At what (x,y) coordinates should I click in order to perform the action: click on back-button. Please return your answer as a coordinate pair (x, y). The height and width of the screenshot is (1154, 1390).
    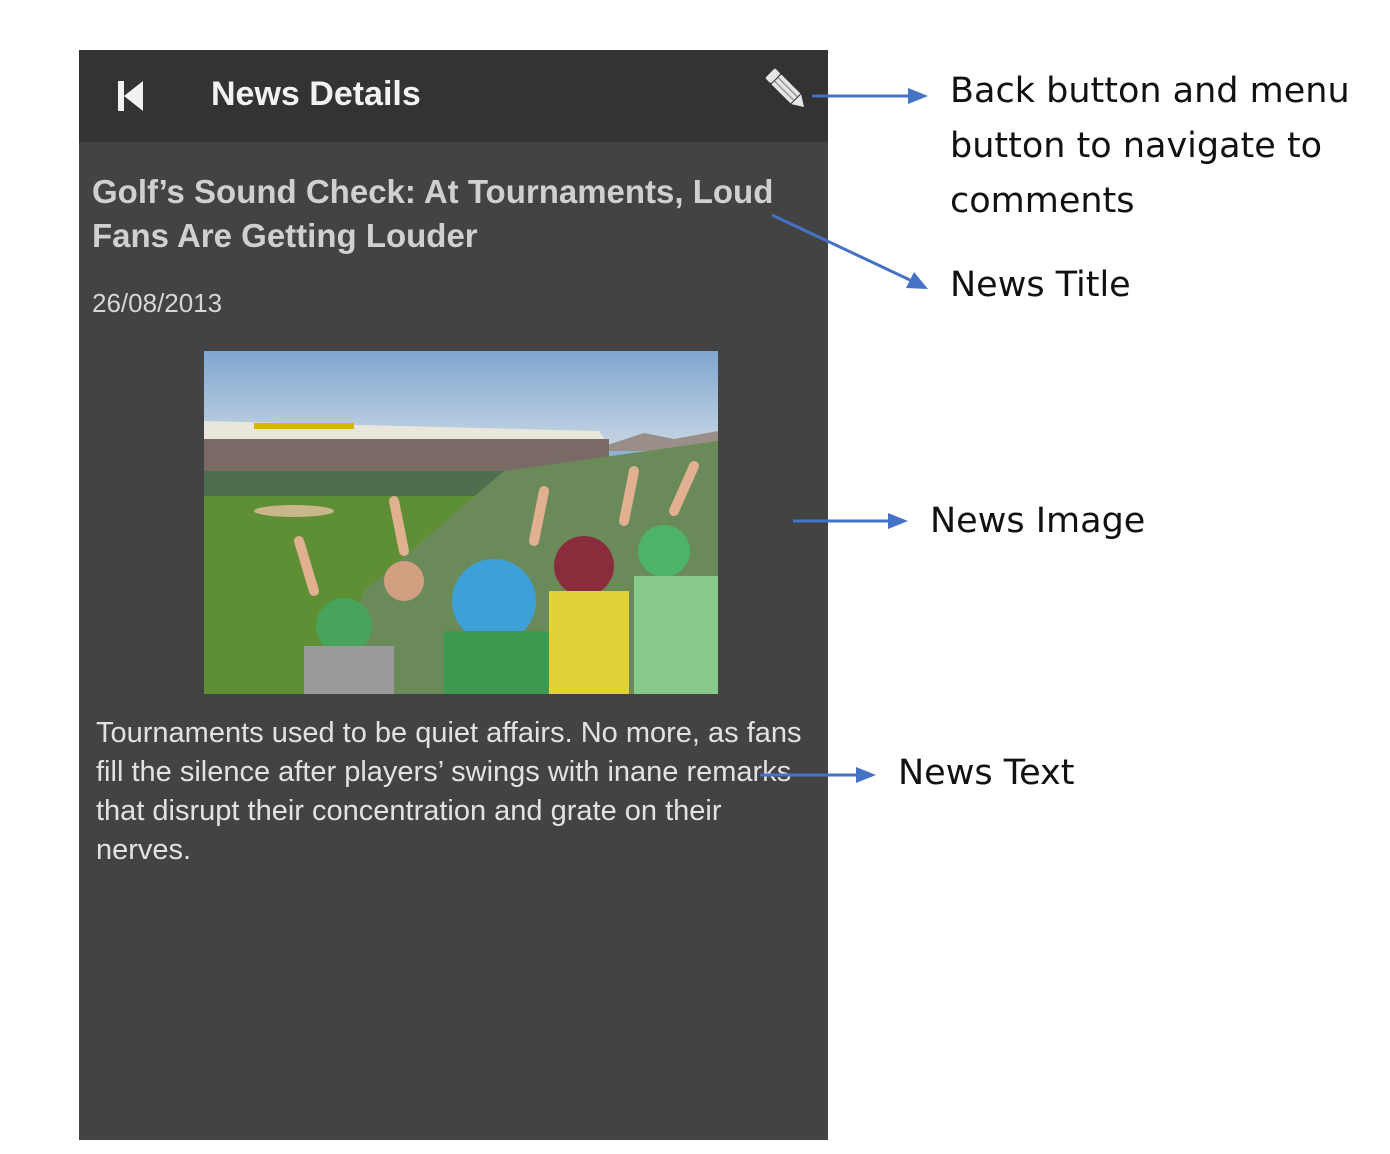
    Looking at the image, I should click on (131, 96).